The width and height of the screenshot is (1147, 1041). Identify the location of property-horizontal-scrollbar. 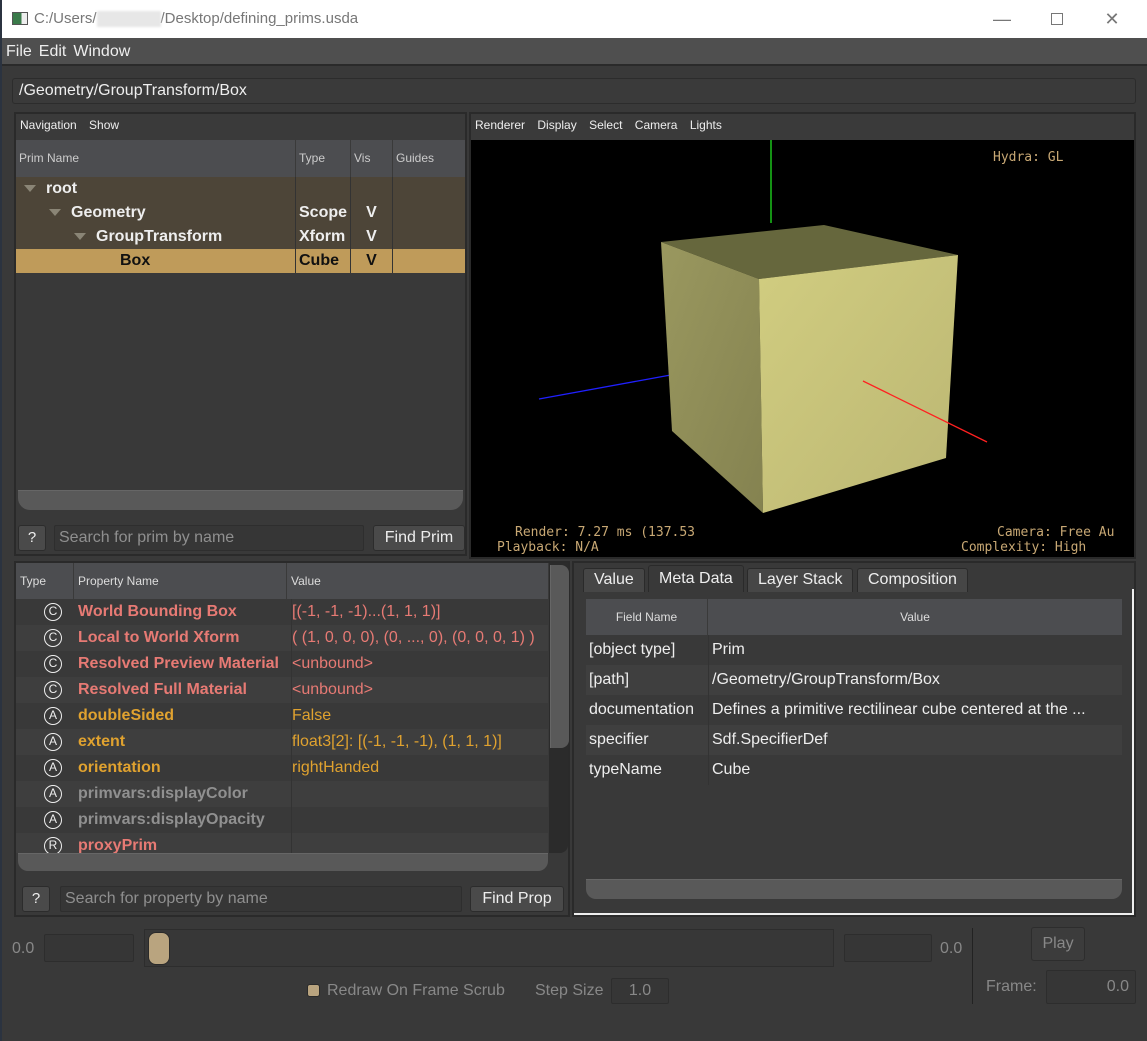
(283, 862).